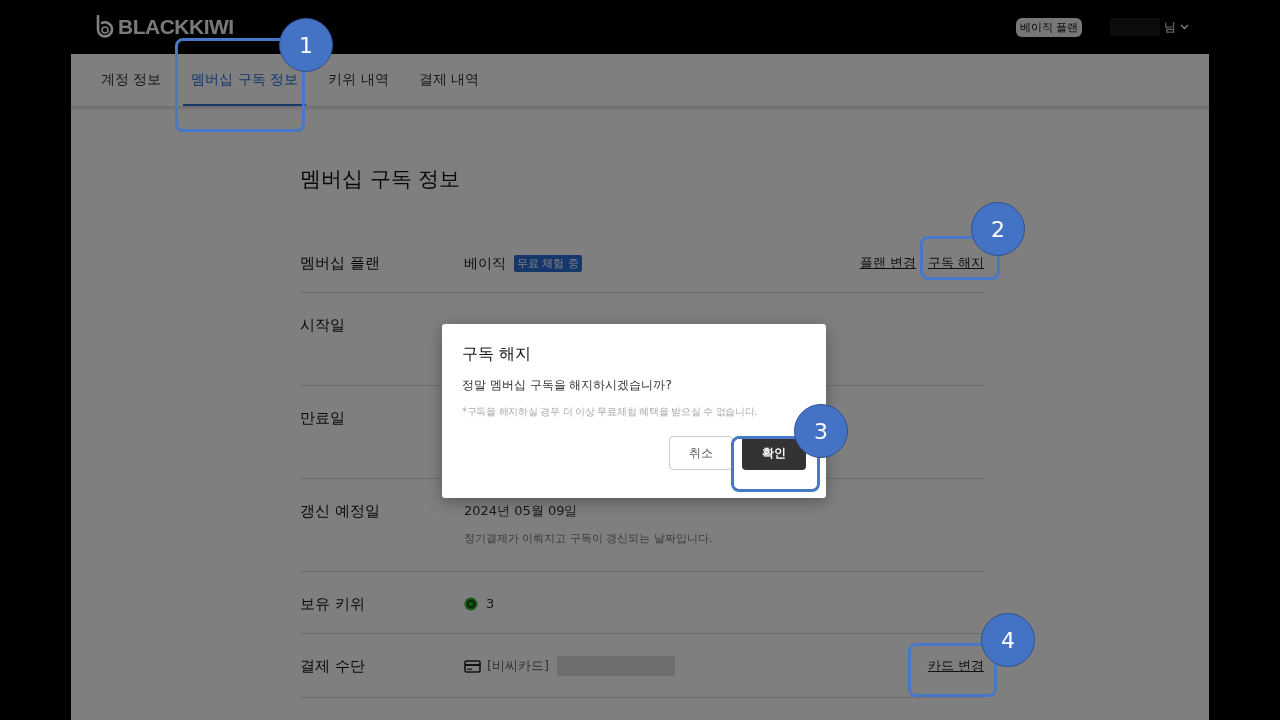 The width and height of the screenshot is (1280, 720). What do you see at coordinates (333, 666) in the screenshot?
I see `row-label: 결제 수단` at bounding box center [333, 666].